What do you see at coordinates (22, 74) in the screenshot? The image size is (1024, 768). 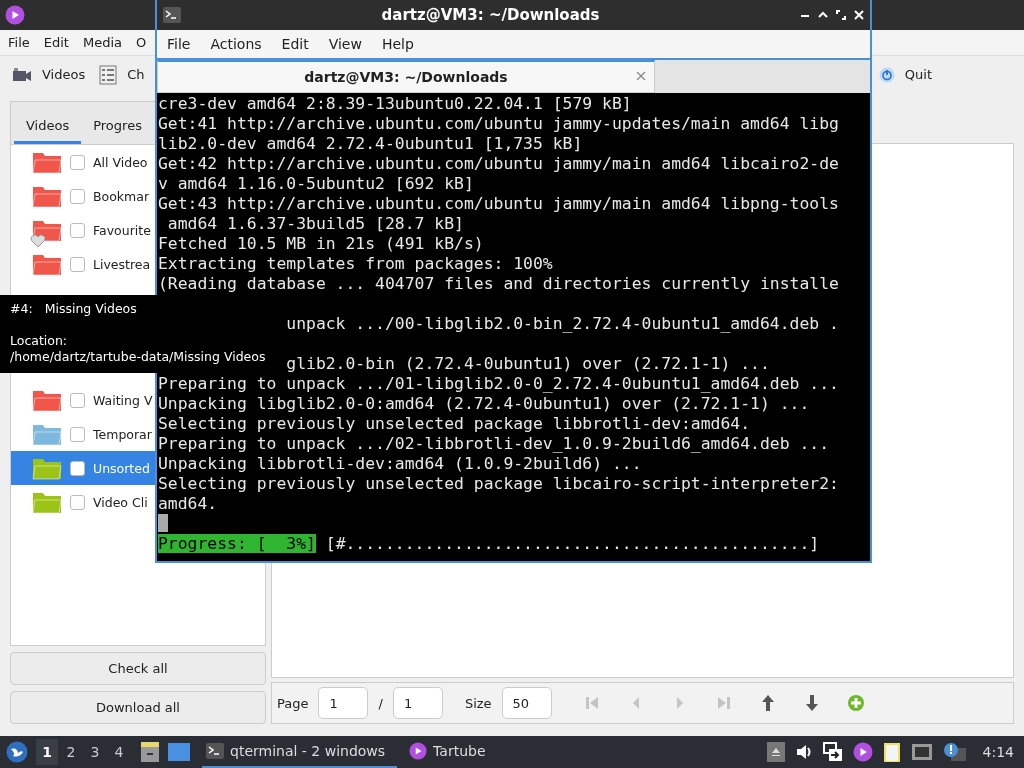 I see `video-camera-icon` at bounding box center [22, 74].